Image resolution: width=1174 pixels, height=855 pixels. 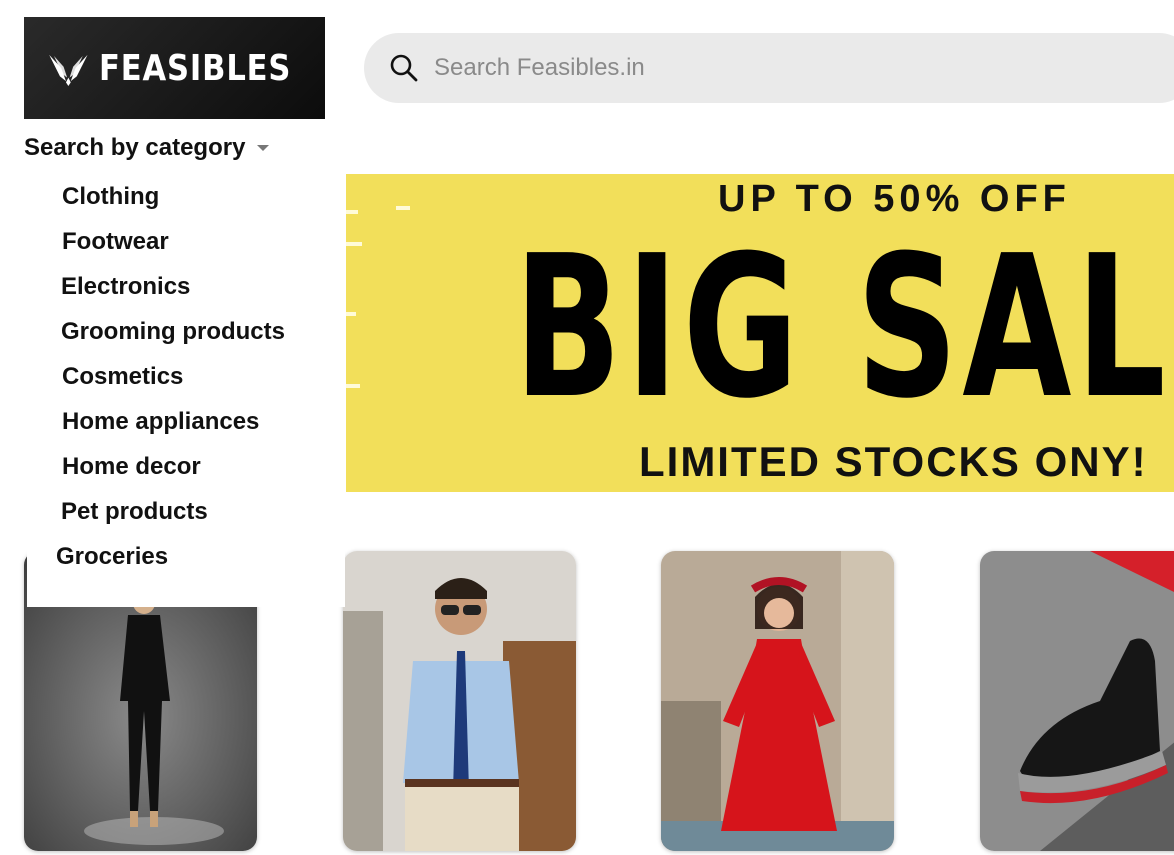 I want to click on brand-logo: FEASIBLES, so click(x=174, y=68).